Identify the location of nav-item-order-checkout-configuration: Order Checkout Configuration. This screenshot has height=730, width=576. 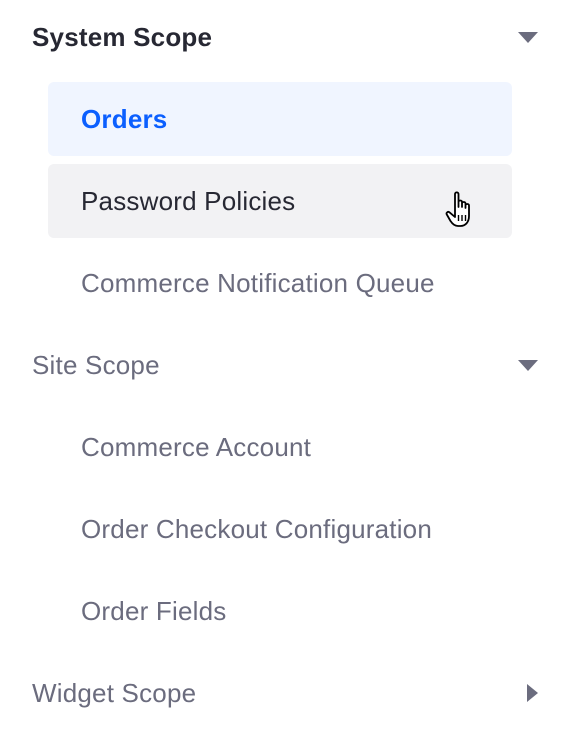
(280, 529).